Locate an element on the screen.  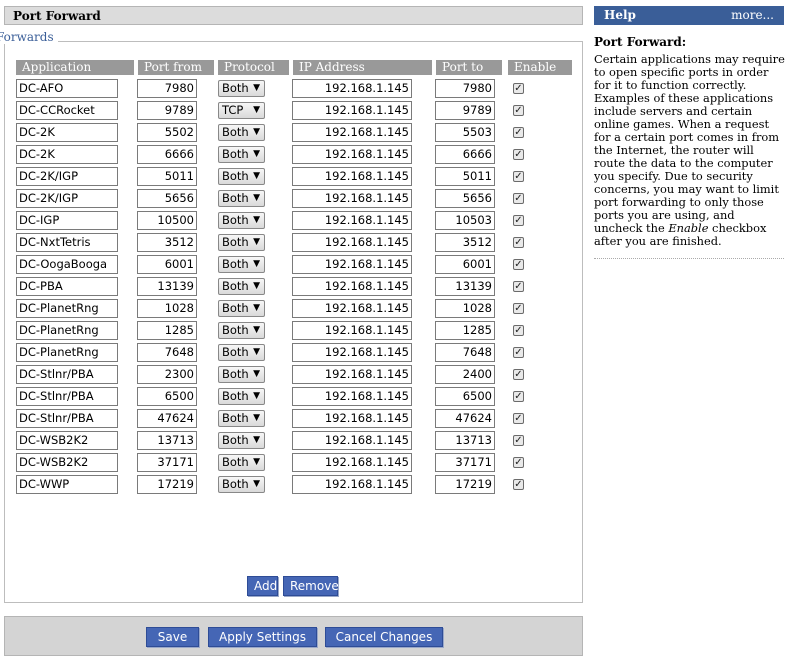
application-input: DC-OogaBooga is located at coordinates (67, 264).